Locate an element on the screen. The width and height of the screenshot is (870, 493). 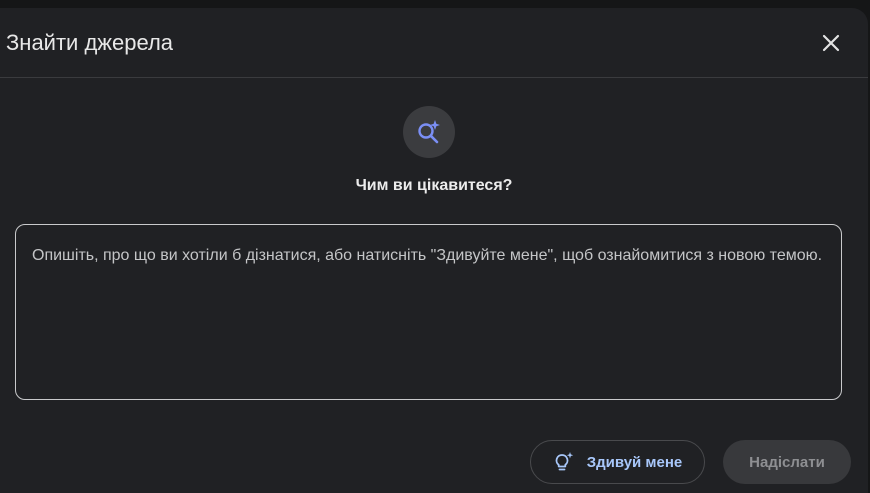
close-button is located at coordinates (831, 43).